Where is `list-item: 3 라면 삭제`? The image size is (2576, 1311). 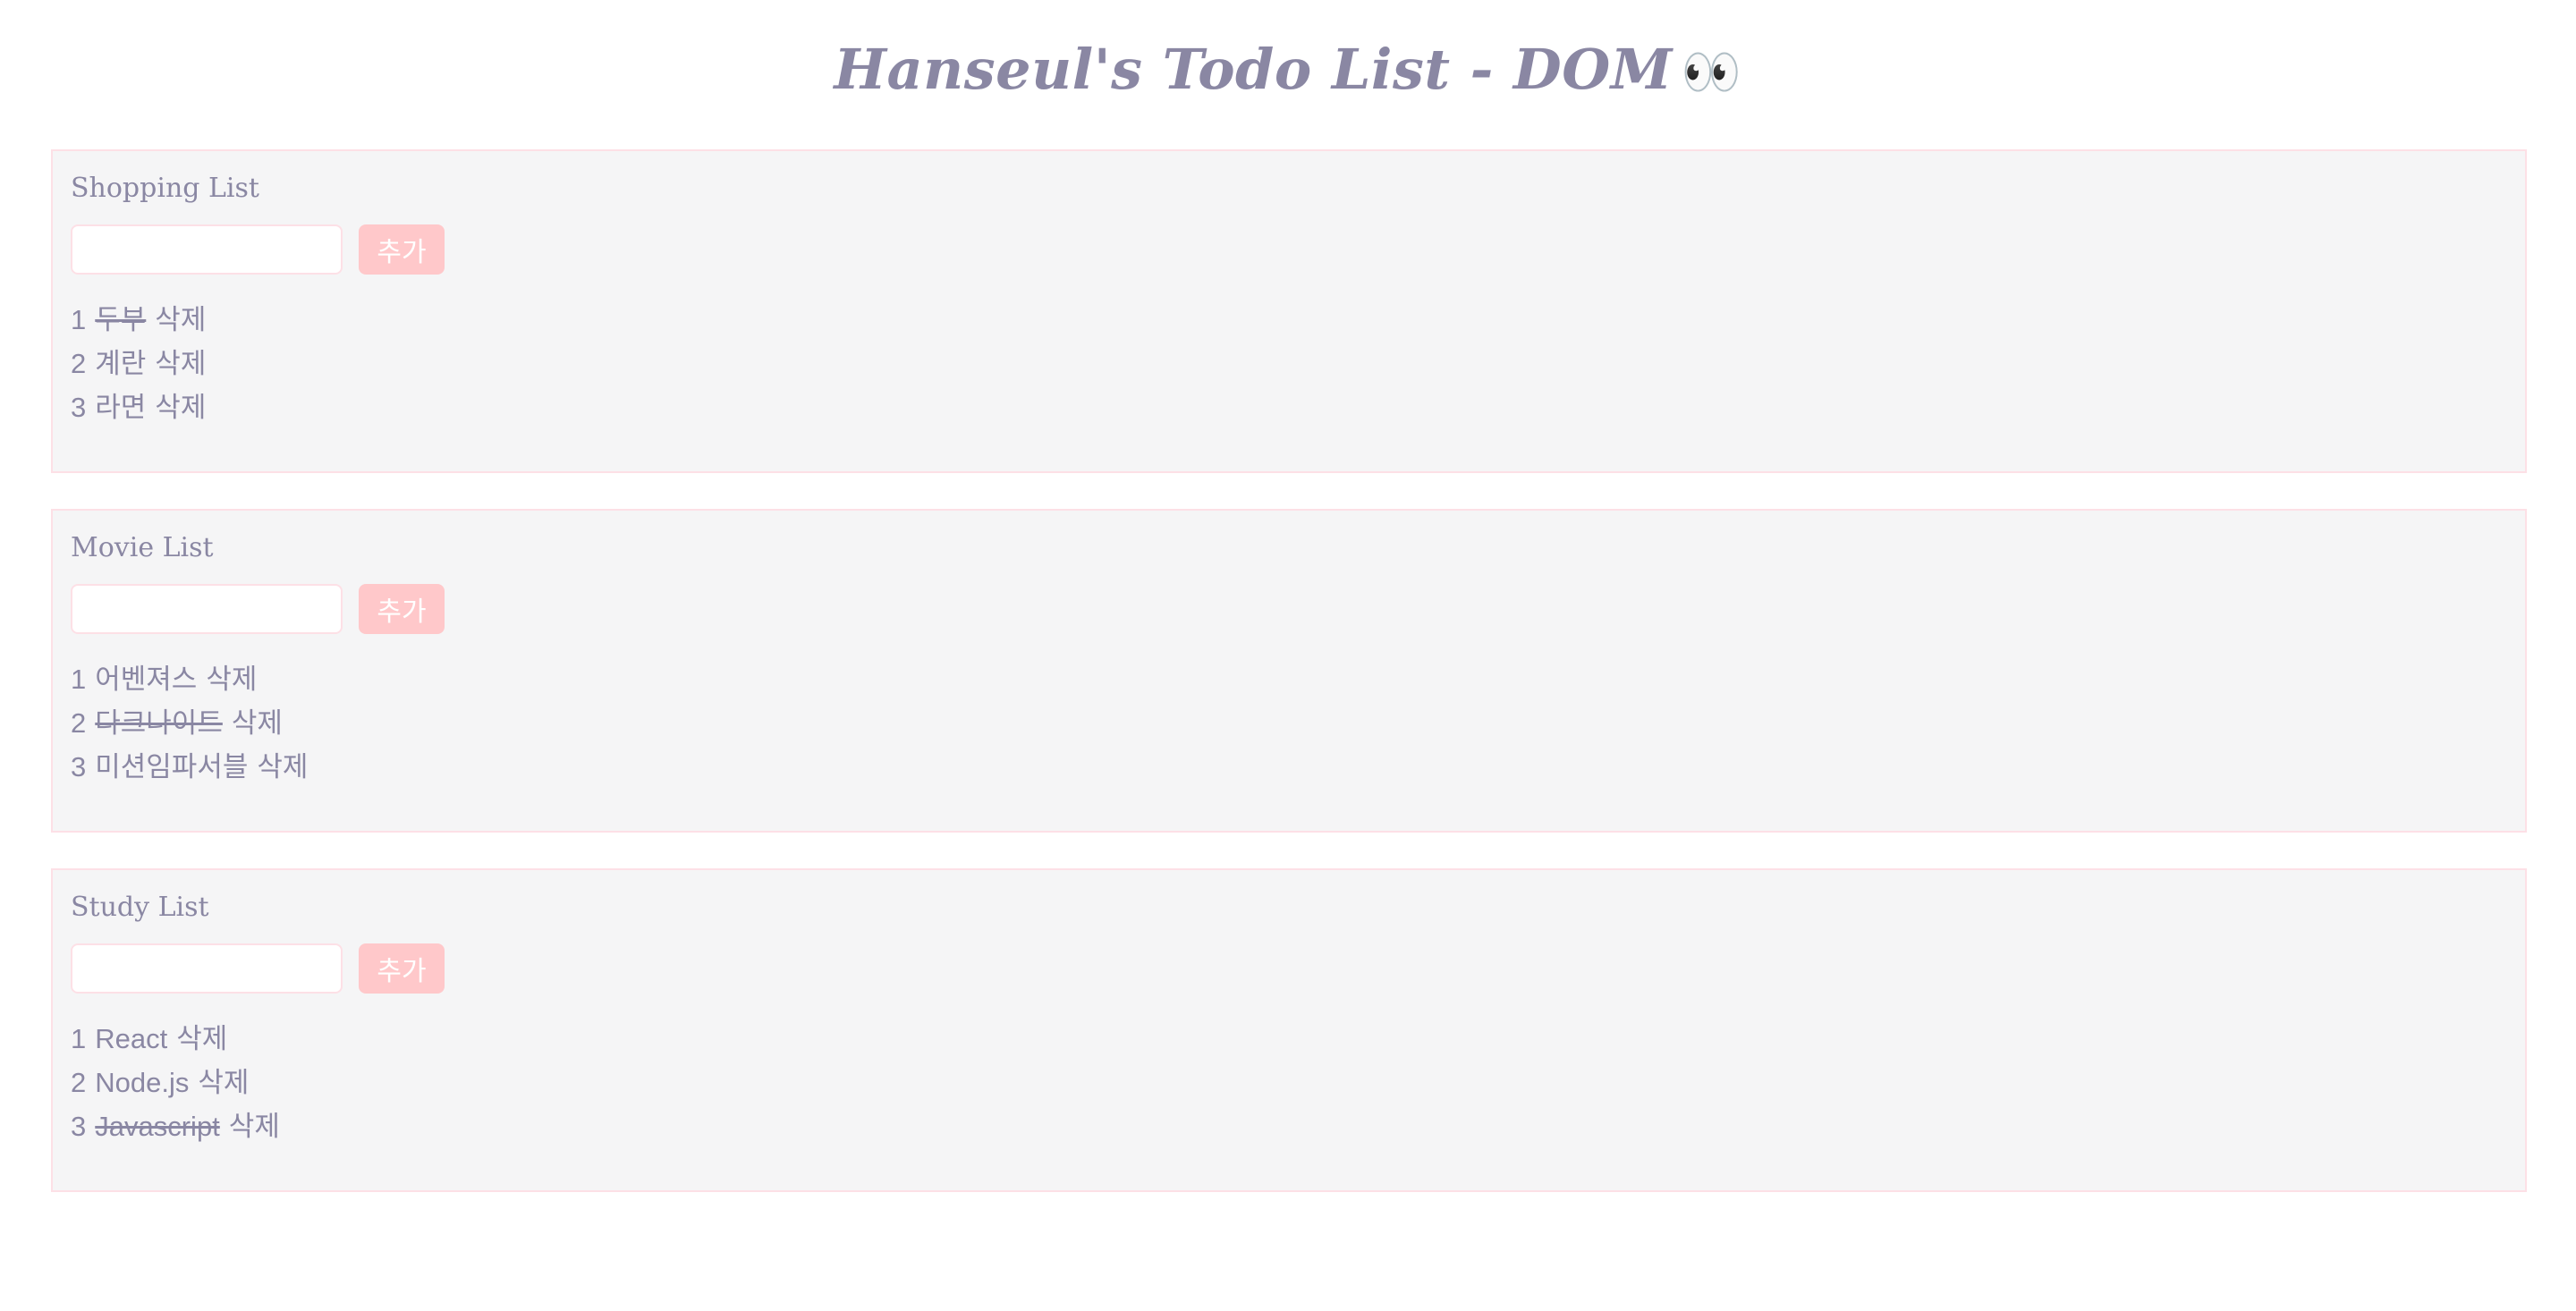 list-item: 3 라면 삭제 is located at coordinates (1289, 407).